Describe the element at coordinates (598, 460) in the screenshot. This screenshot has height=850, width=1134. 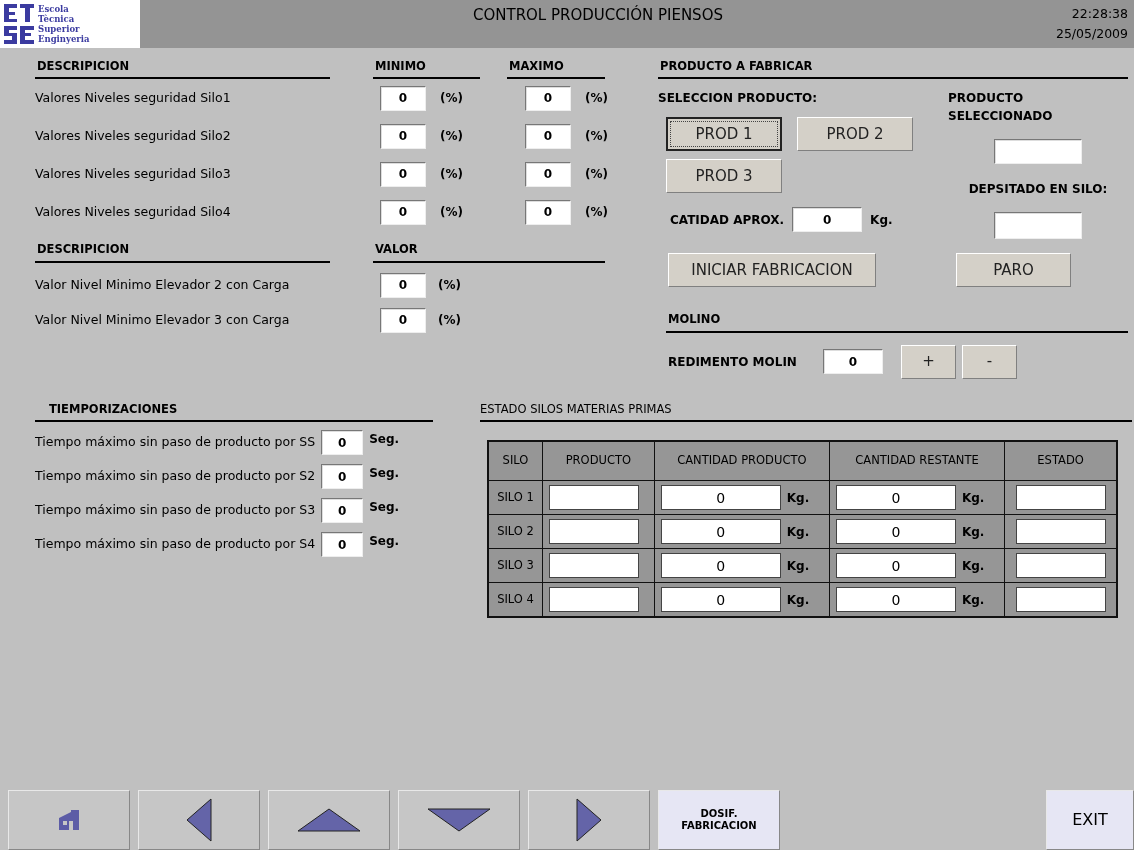
I see `column-header: PRODUCTO` at that location.